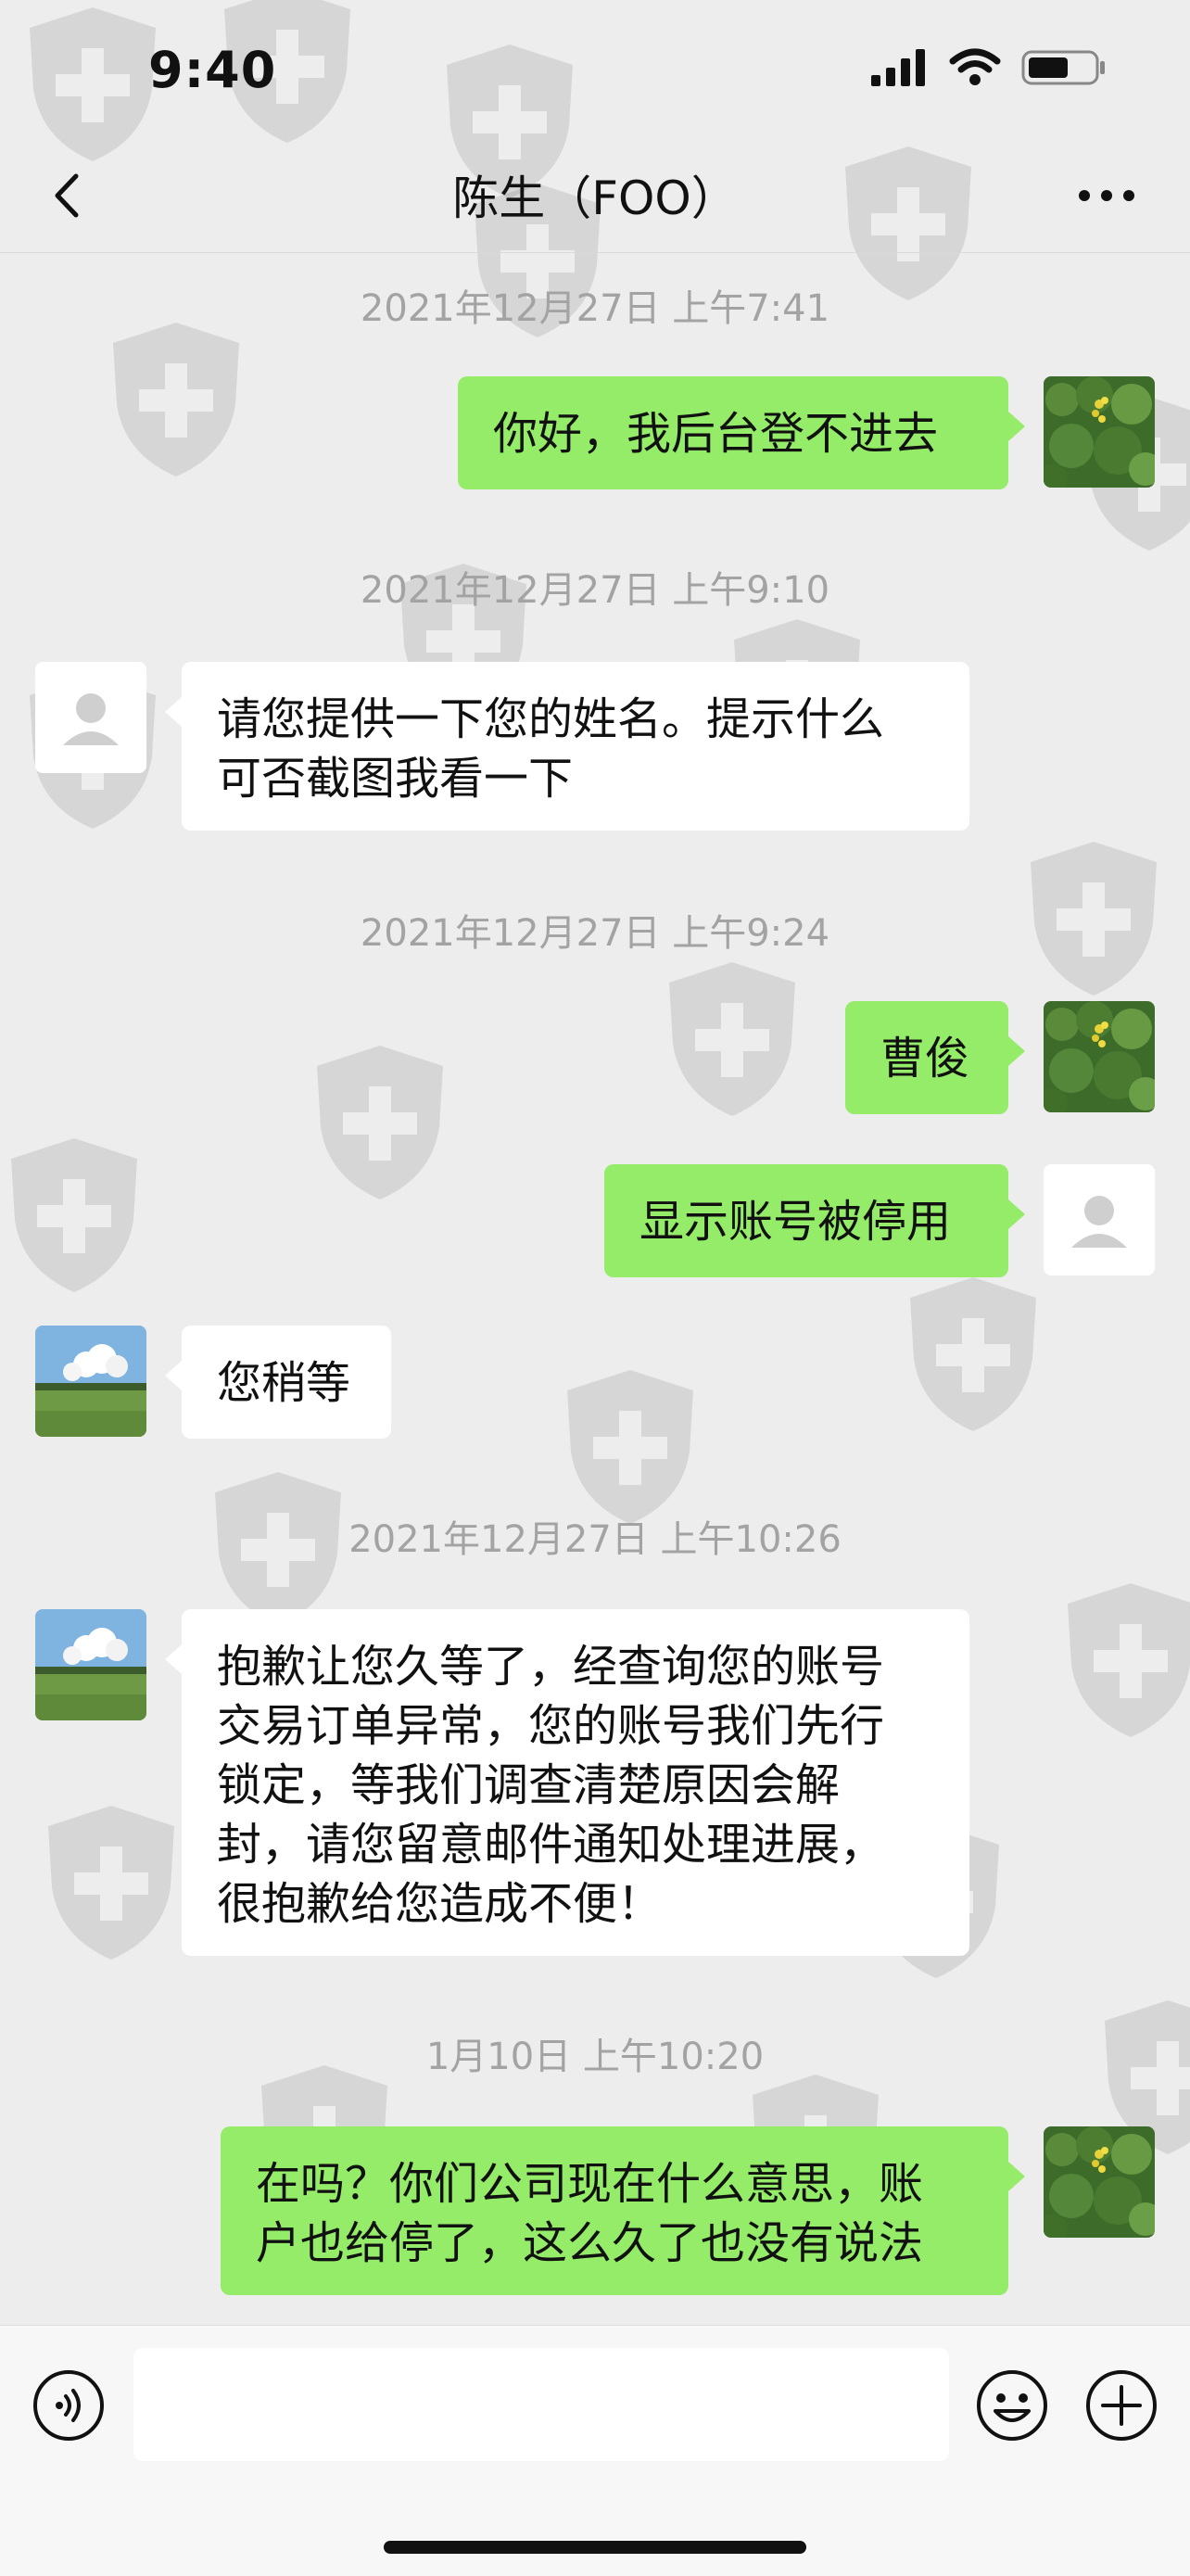  Describe the element at coordinates (935, 1057) in the screenshot. I see `message-bubble-sent: 曹俊` at that location.